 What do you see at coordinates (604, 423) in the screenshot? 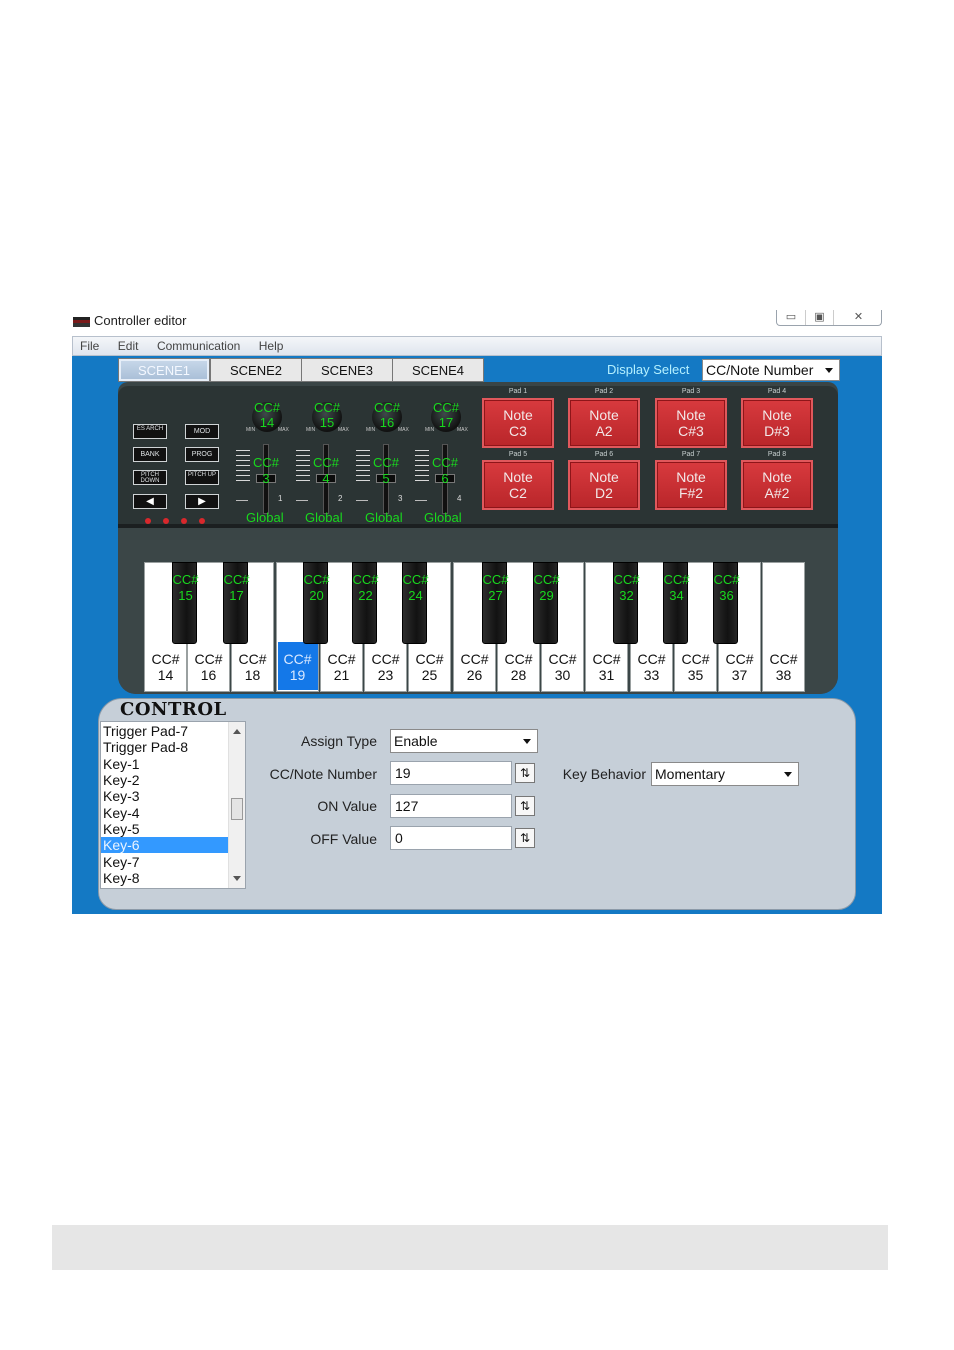
I see `pad-2: Note A2` at bounding box center [604, 423].